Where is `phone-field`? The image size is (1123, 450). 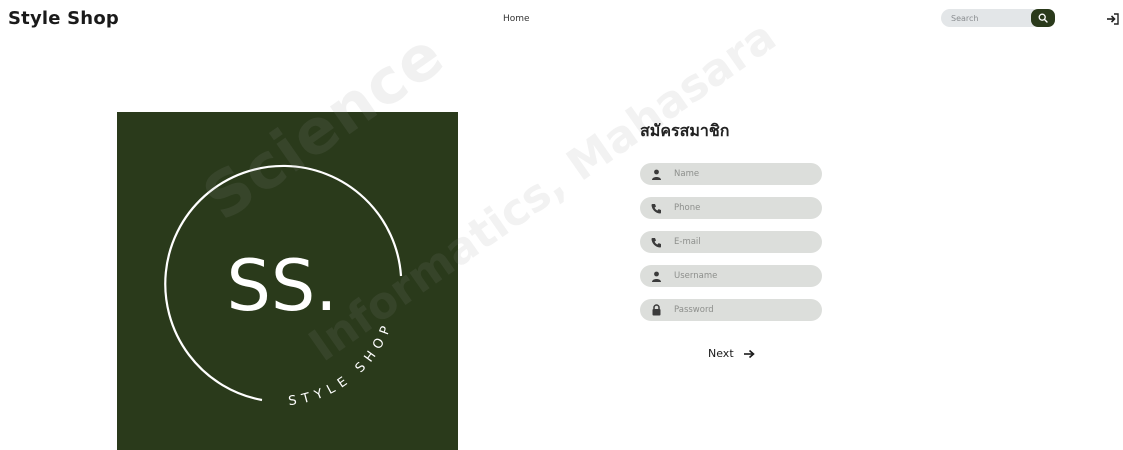
phone-field is located at coordinates (731, 208).